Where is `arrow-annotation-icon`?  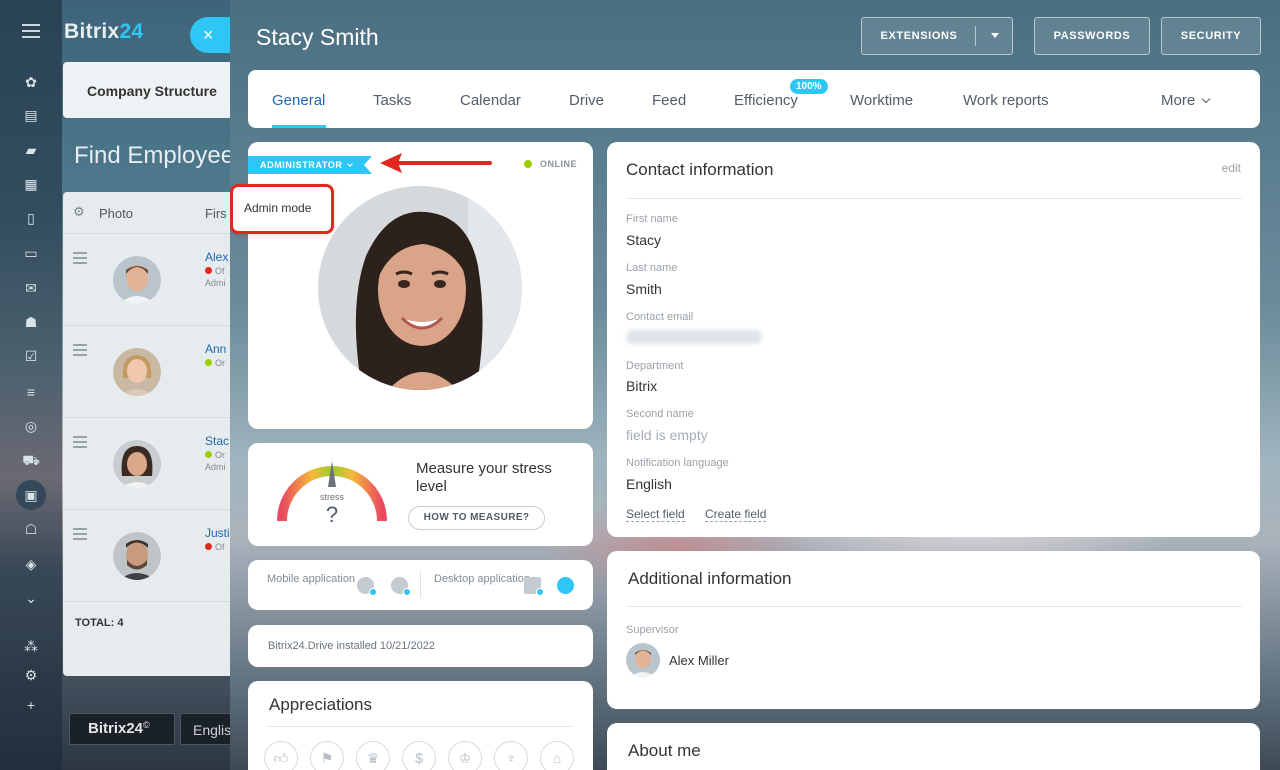
arrow-annotation-icon is located at coordinates (436, 163).